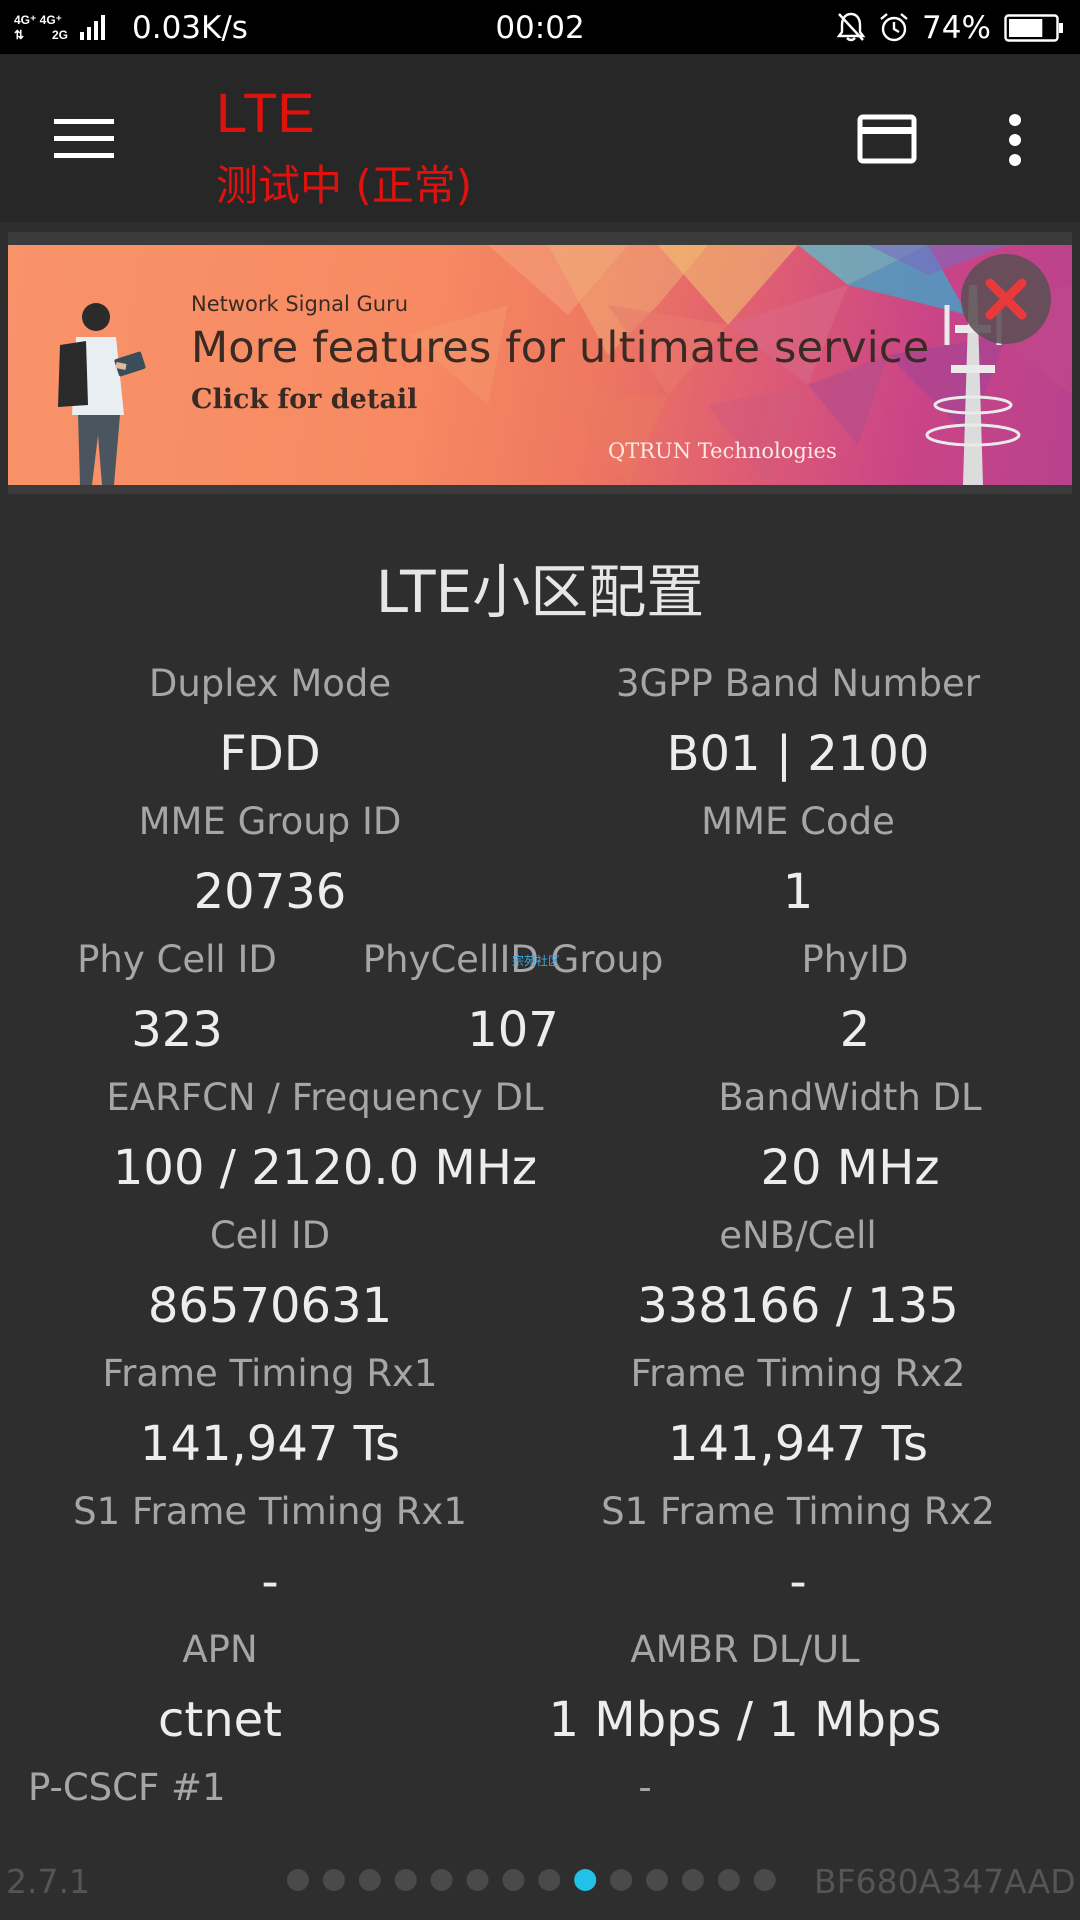  What do you see at coordinates (798, 892) in the screenshot?
I see `mme-code-value: 1` at bounding box center [798, 892].